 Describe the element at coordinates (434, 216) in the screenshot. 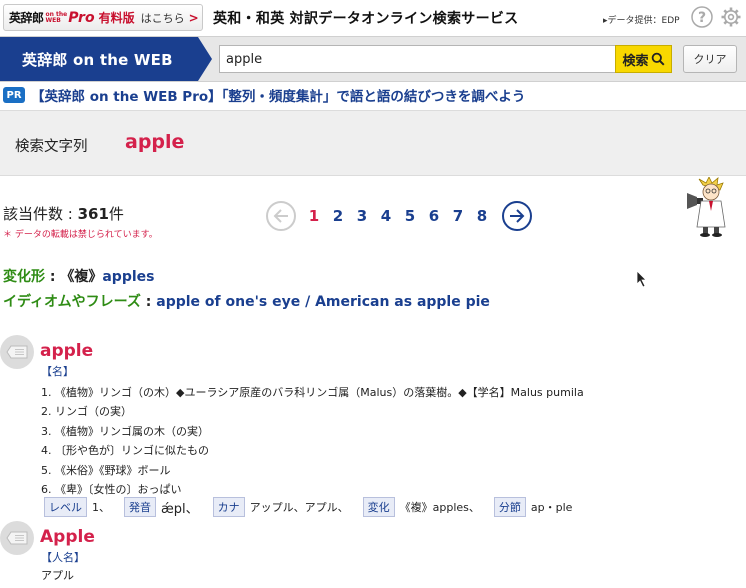

I see `page-6: 6` at that location.